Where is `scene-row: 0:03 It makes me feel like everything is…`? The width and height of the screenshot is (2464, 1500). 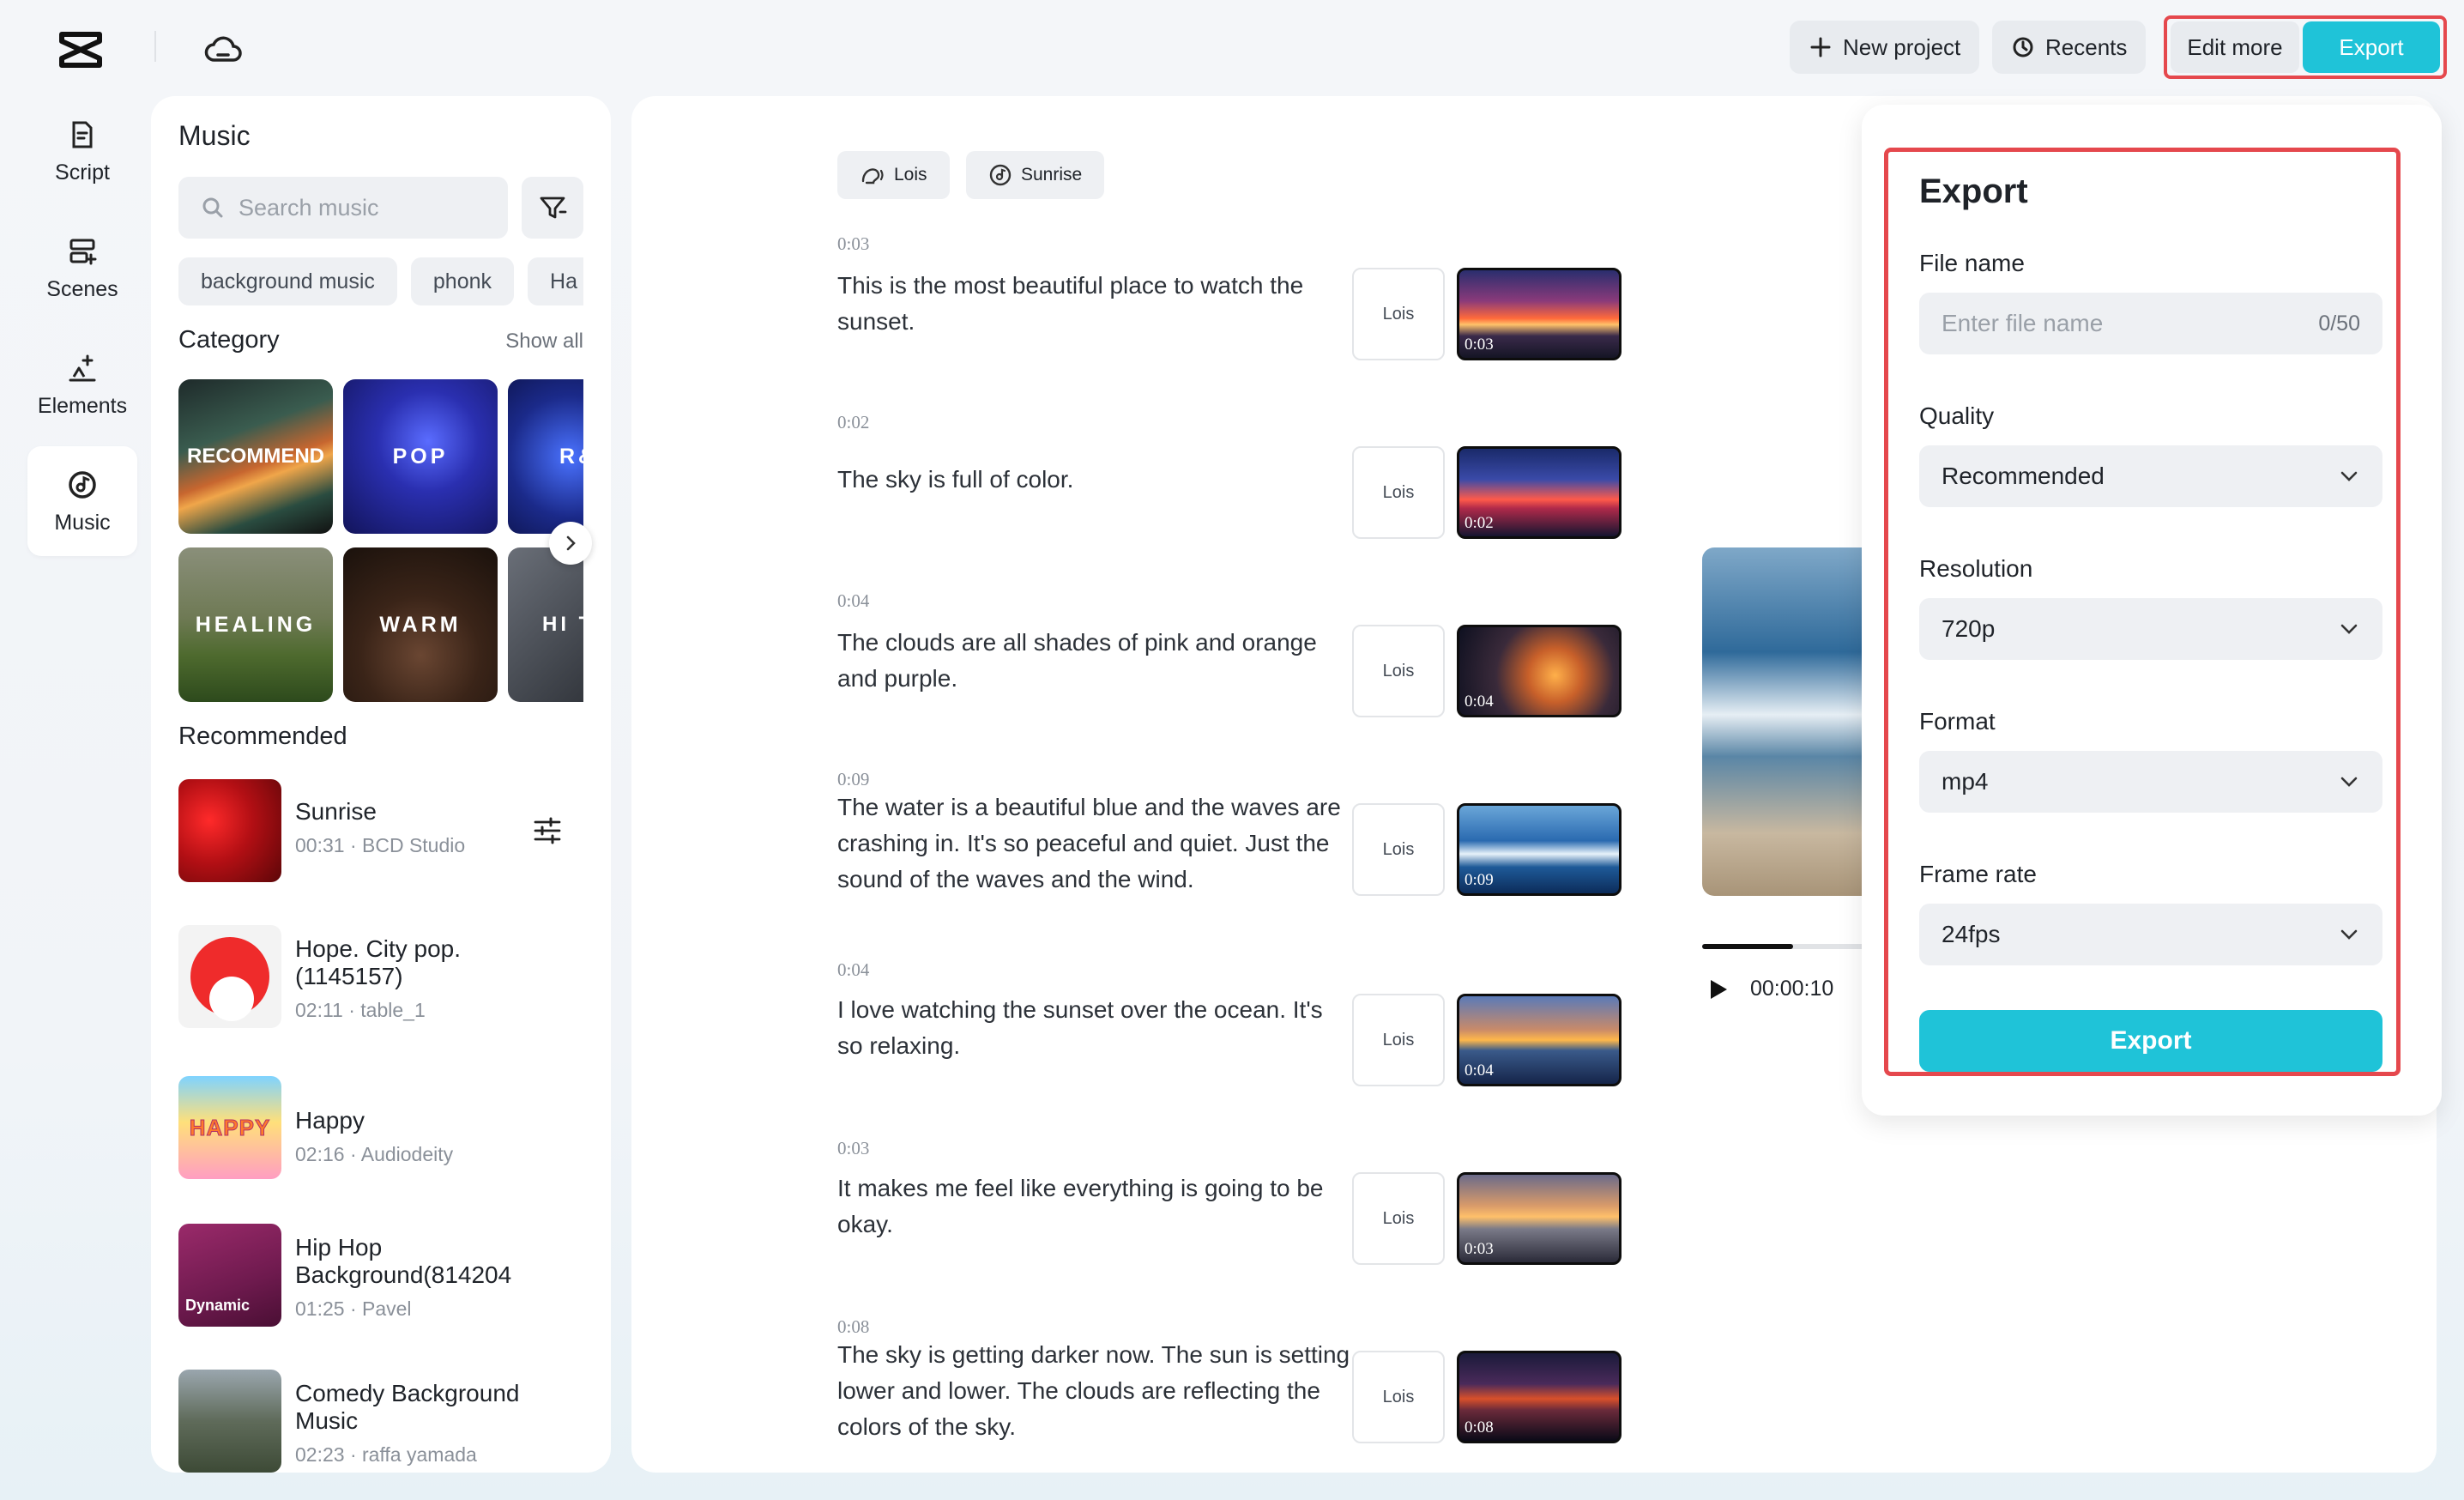
scene-row: 0:03 It makes me feel like everything is… is located at coordinates (1266, 1206).